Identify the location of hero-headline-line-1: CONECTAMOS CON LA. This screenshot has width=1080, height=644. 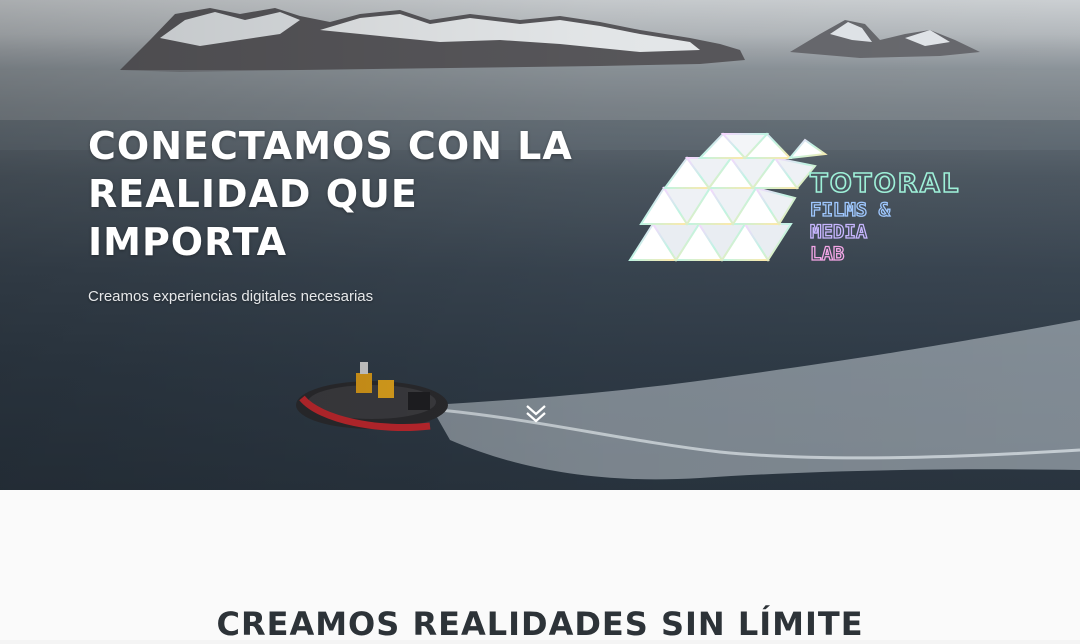
(330, 146).